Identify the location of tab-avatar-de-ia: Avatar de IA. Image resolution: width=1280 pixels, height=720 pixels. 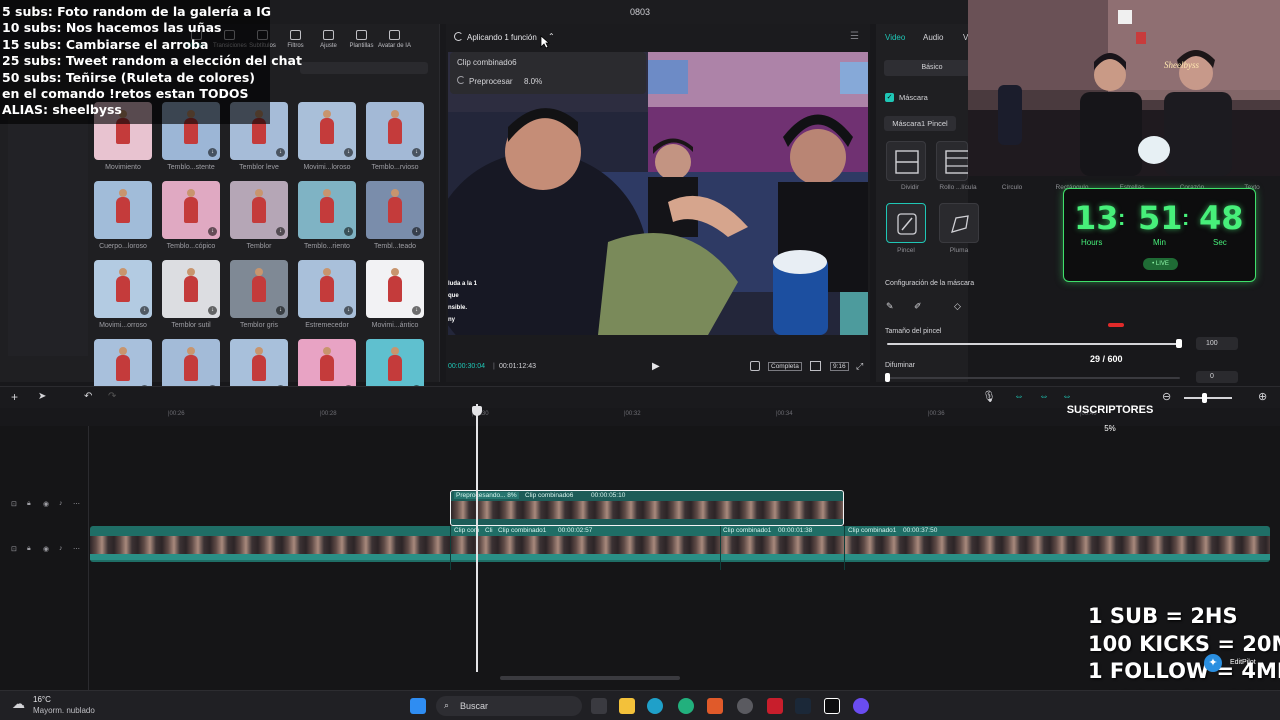
(394, 40).